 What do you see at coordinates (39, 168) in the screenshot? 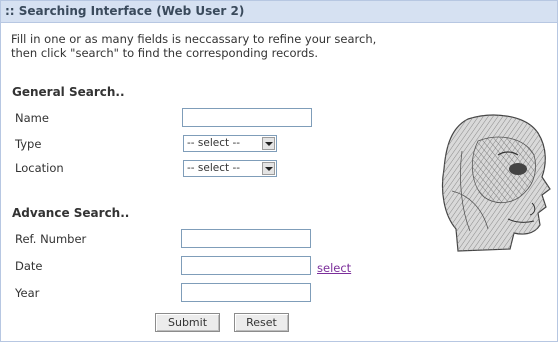
I see `location-label: Location` at bounding box center [39, 168].